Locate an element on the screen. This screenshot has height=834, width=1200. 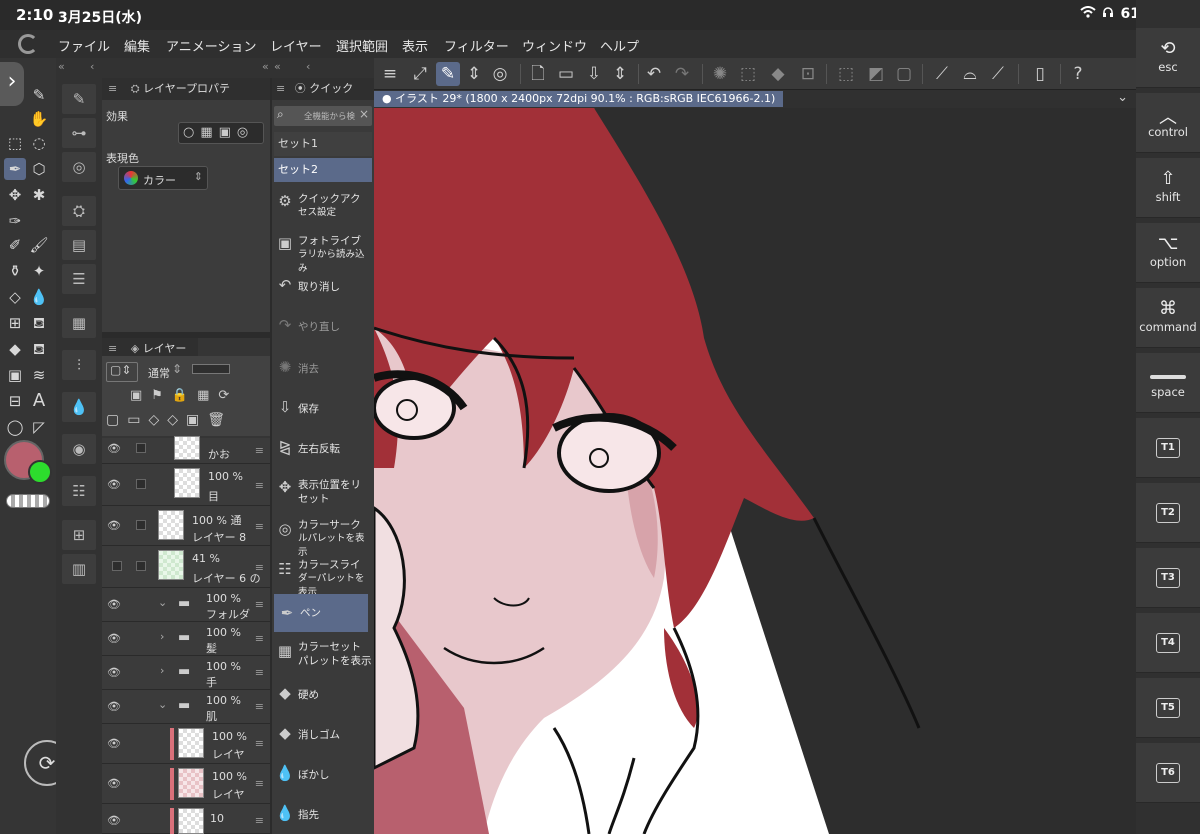
qa-quick-access-settings: ⚙ クイックアク セス設定 is located at coordinates (323, 208).